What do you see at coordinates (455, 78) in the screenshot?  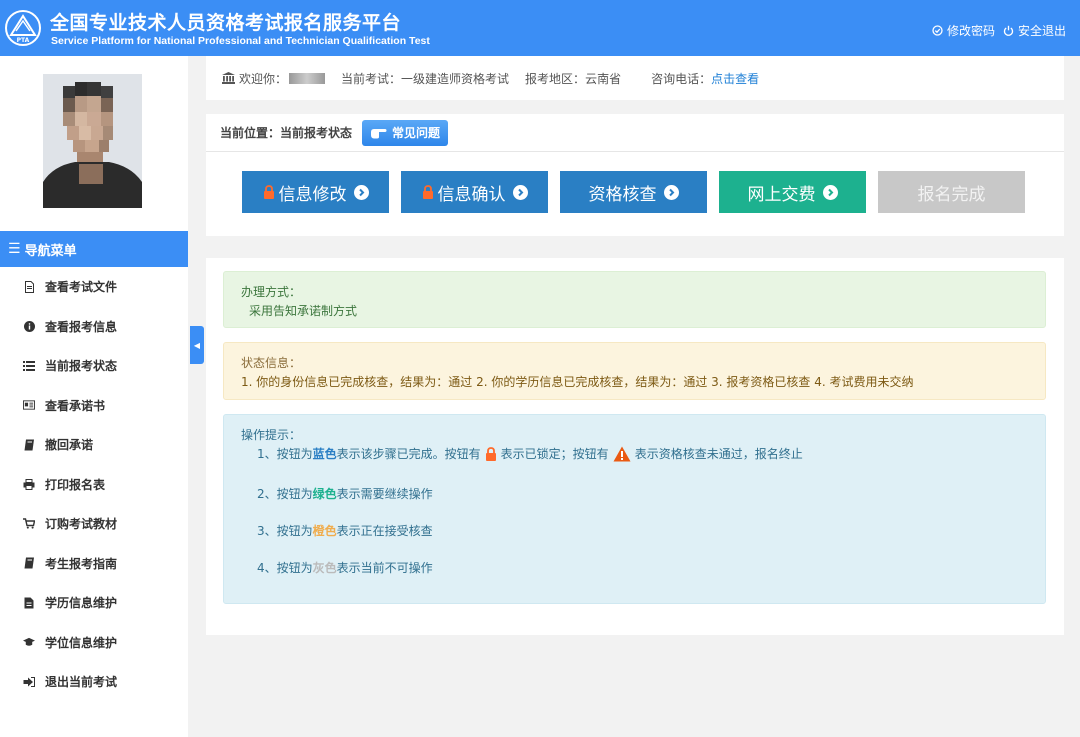 I see `current-exam-value: 一级建造师资格考试` at bounding box center [455, 78].